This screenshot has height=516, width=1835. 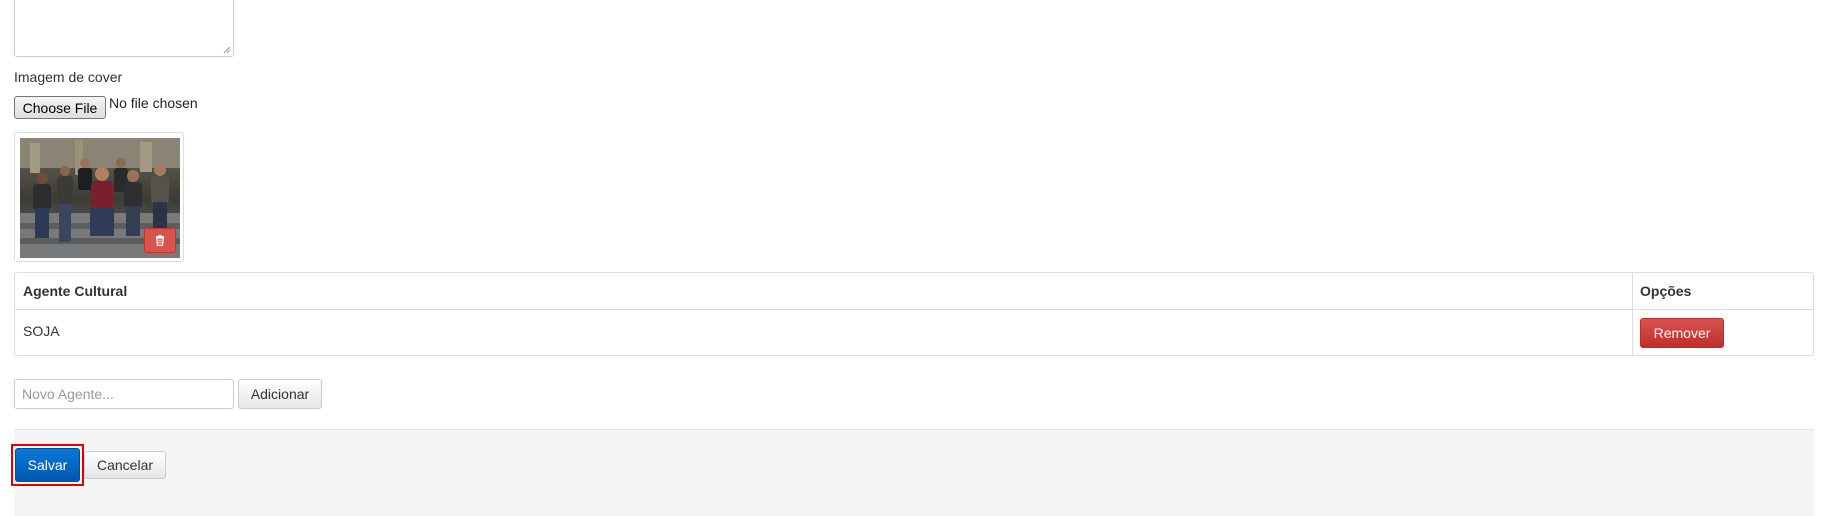 I want to click on save-button: Salvar, so click(x=47, y=465).